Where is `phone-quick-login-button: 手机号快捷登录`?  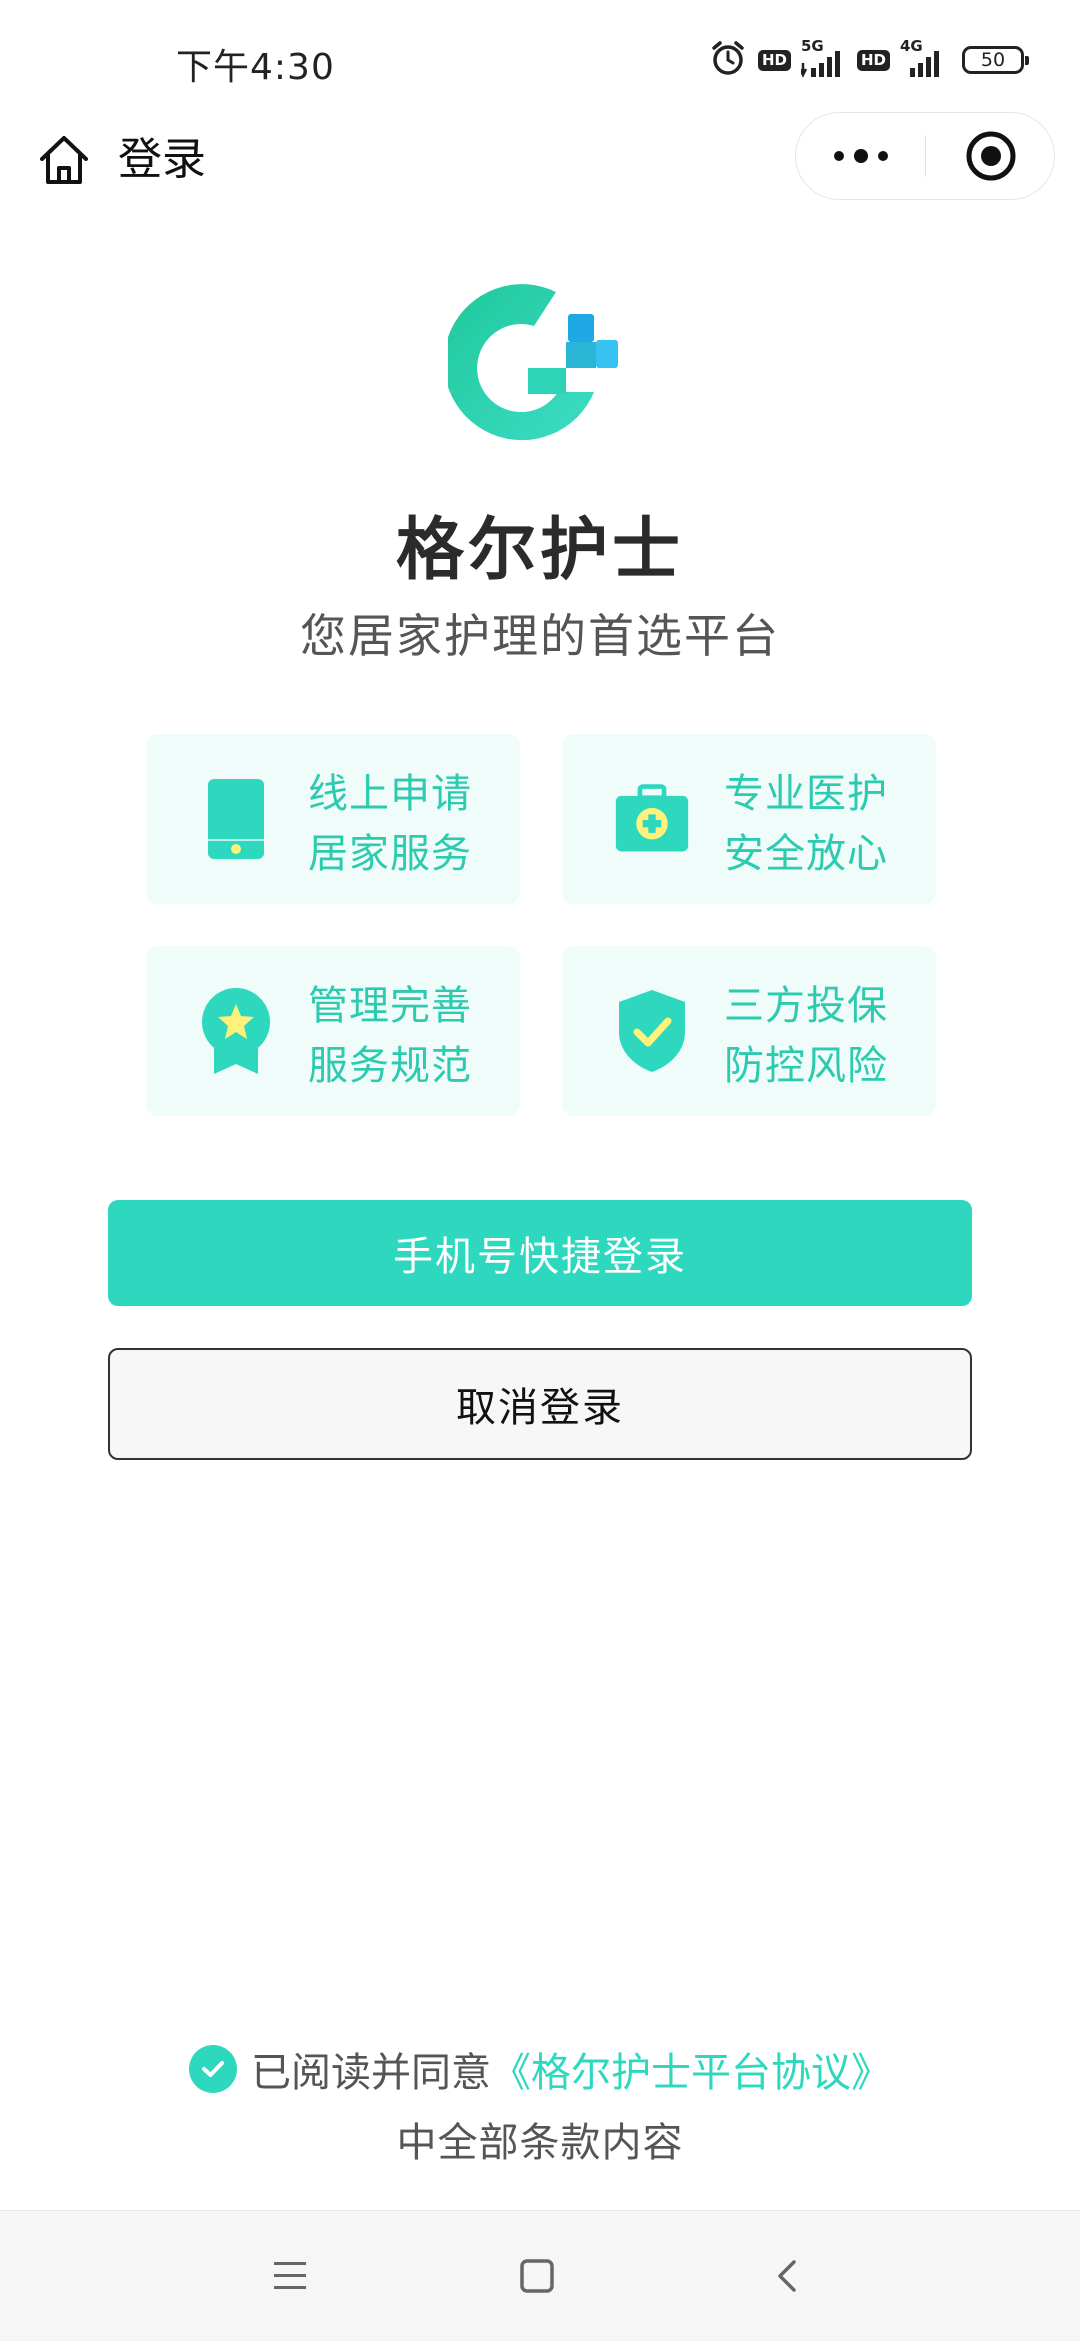
phone-quick-login-button: 手机号快捷登录 is located at coordinates (540, 1253).